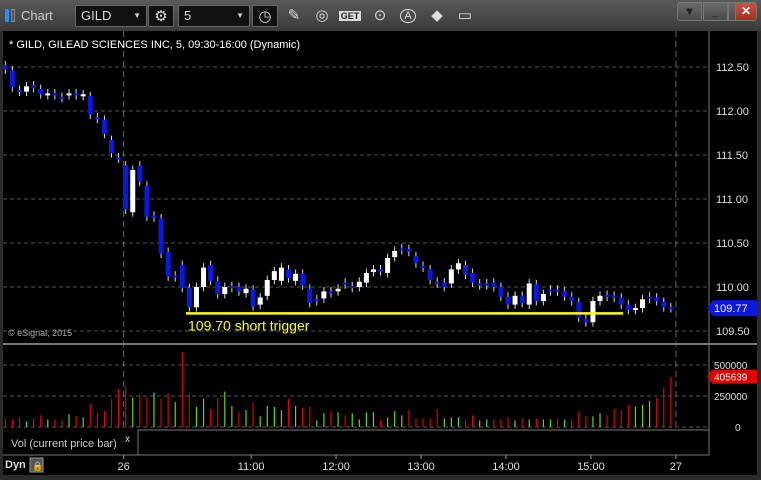  Describe the element at coordinates (421, 467) in the screenshot. I see `time-axis-label: 13:00` at that location.